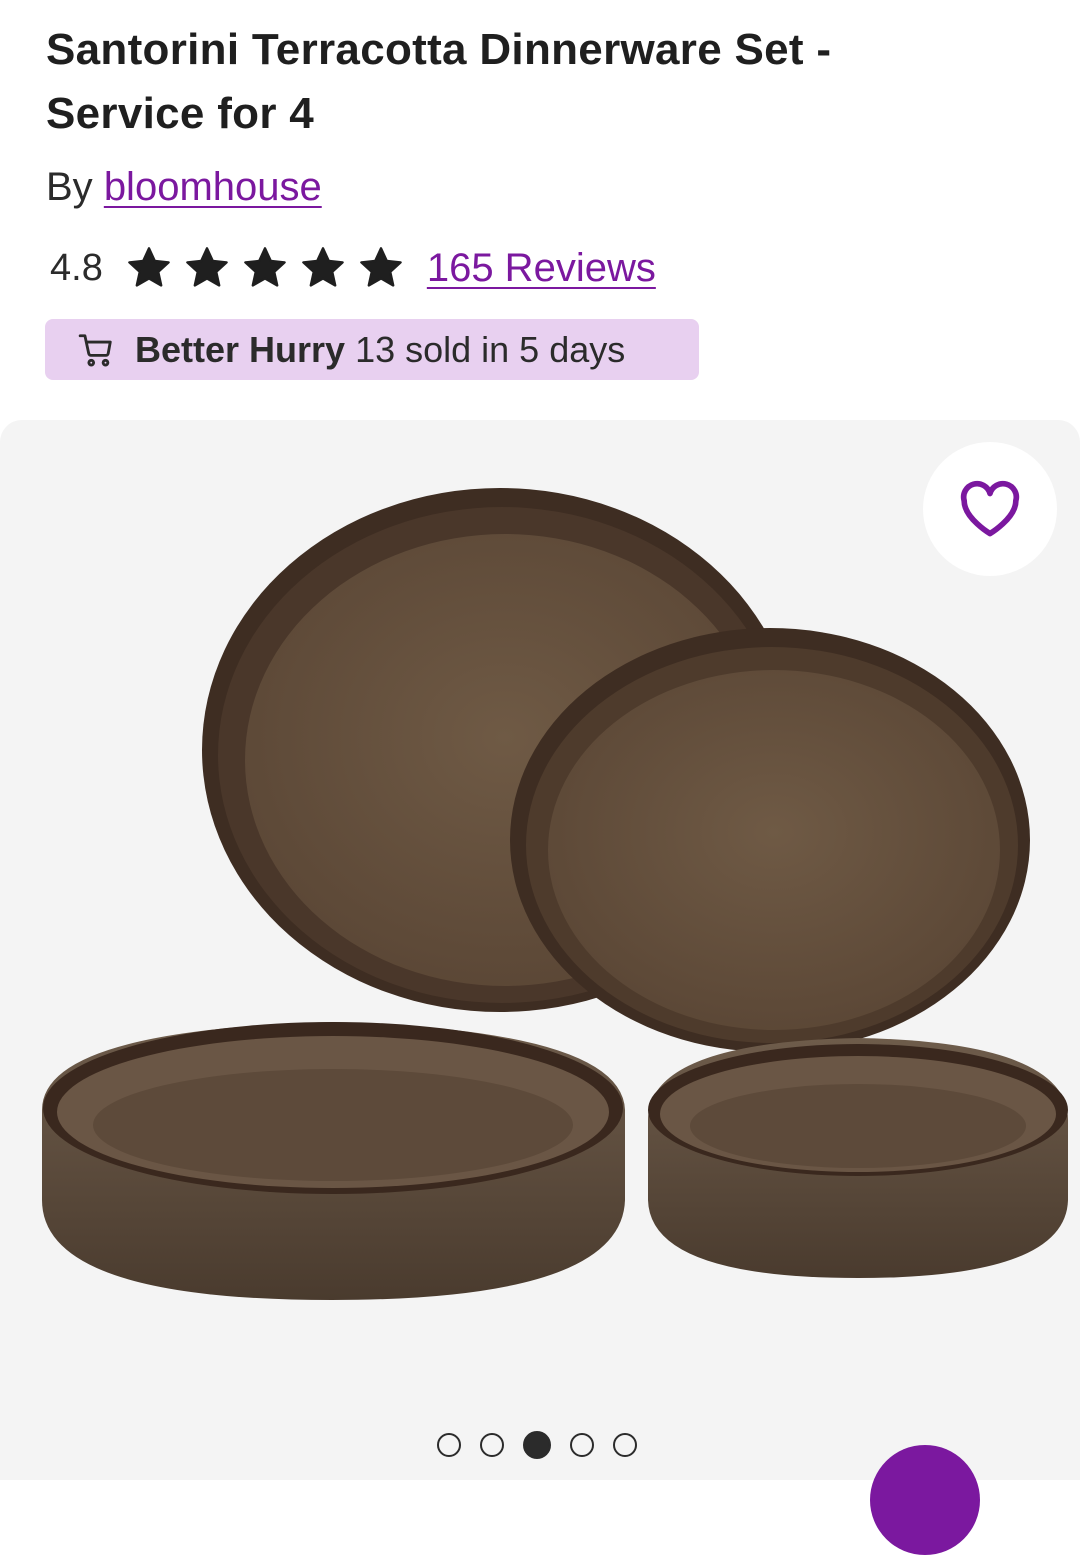 Image resolution: width=1080 pixels, height=1555 pixels. What do you see at coordinates (925, 1500) in the screenshot?
I see `floating-action-button` at bounding box center [925, 1500].